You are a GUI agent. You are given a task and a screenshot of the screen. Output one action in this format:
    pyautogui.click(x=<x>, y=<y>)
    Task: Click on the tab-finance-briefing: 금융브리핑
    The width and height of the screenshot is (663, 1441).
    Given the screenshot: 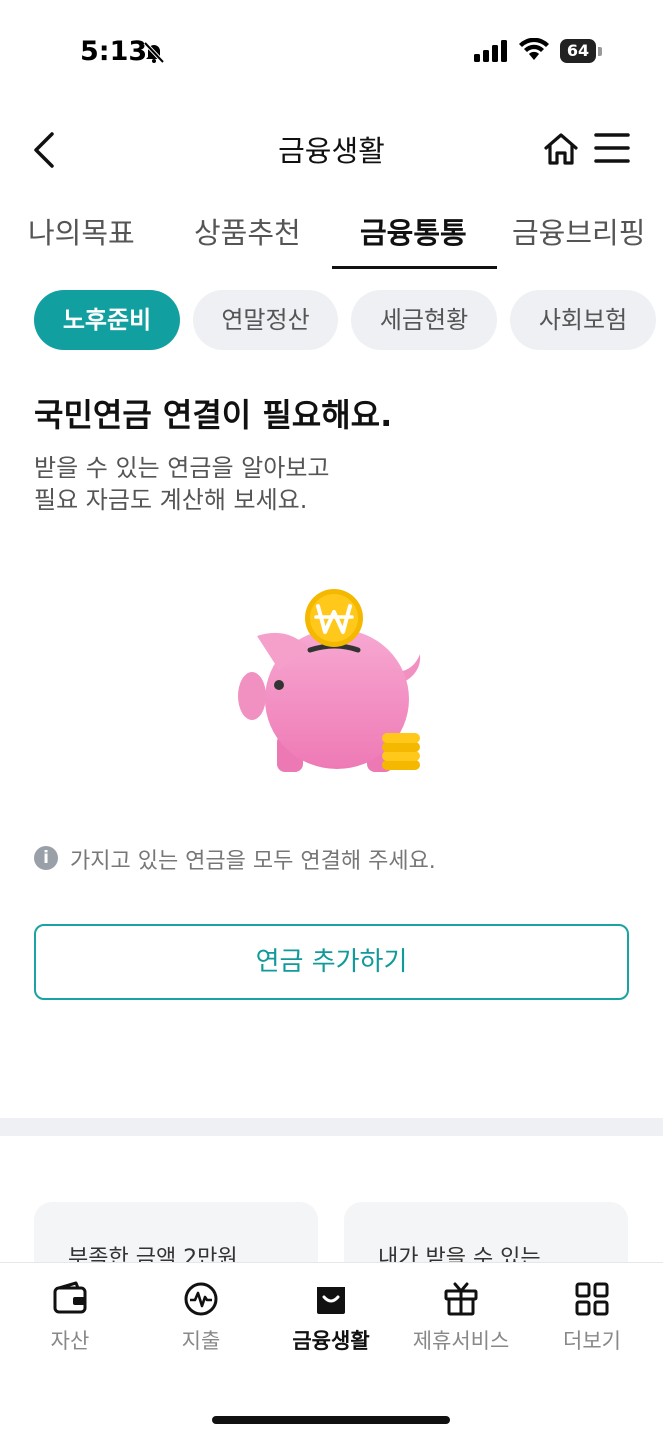 What is the action you would take?
    pyautogui.click(x=578, y=238)
    